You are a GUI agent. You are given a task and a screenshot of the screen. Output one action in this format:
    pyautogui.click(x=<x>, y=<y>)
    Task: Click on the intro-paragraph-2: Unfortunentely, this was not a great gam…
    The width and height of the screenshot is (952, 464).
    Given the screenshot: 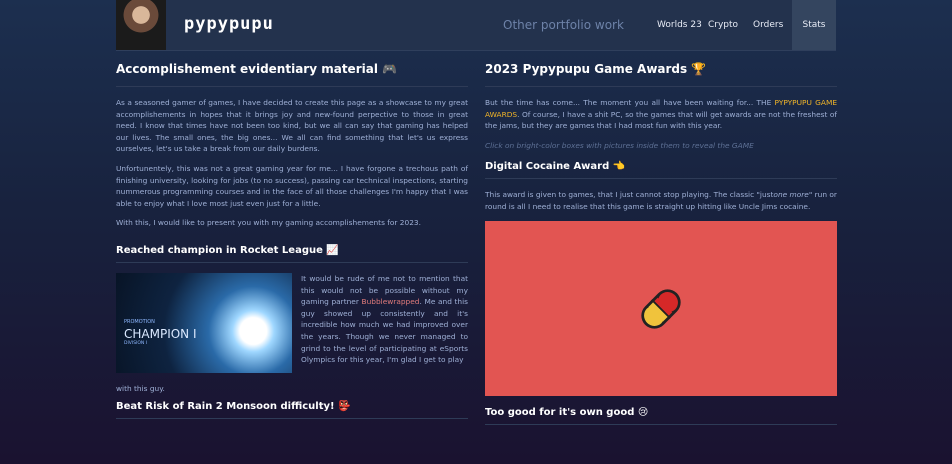 What is the action you would take?
    pyautogui.click(x=292, y=185)
    